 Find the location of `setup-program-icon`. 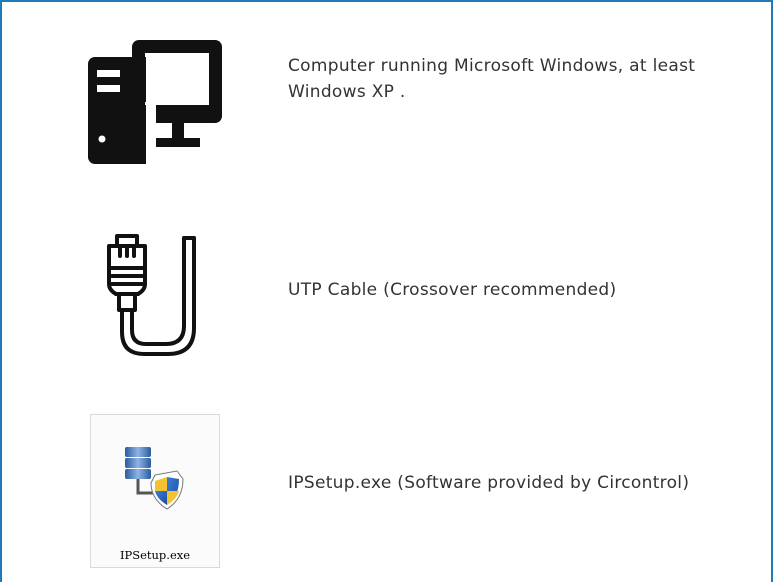

setup-program-icon is located at coordinates (154, 478).